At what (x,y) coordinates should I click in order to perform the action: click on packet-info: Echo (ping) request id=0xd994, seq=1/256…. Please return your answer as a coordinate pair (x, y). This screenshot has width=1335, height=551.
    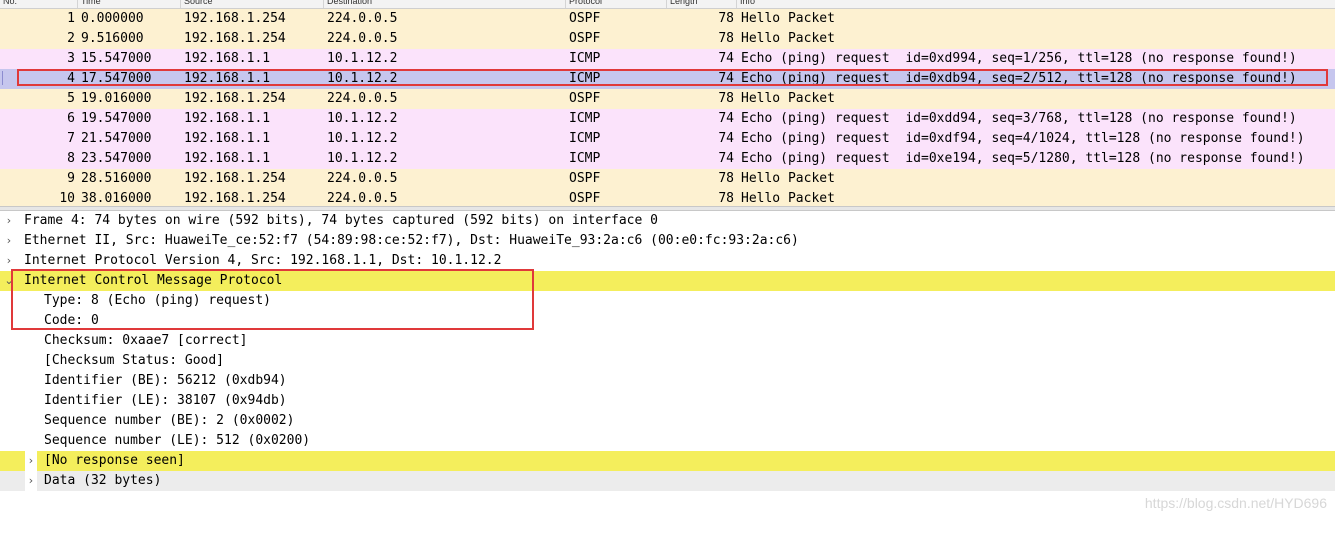
    Looking at the image, I should click on (1019, 58).